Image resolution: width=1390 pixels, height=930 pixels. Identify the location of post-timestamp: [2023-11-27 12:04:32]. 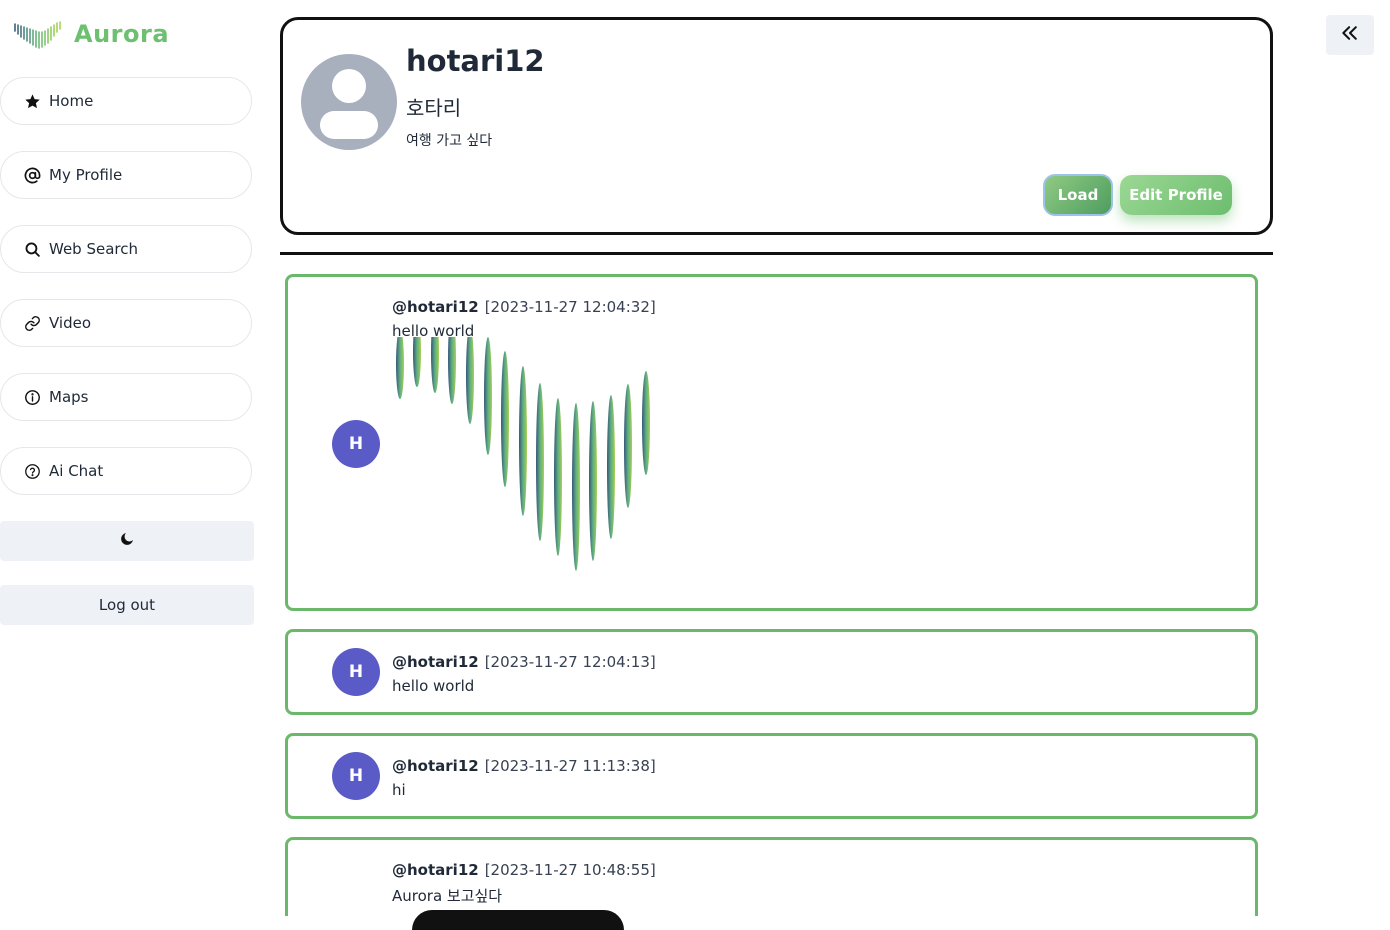
(570, 307).